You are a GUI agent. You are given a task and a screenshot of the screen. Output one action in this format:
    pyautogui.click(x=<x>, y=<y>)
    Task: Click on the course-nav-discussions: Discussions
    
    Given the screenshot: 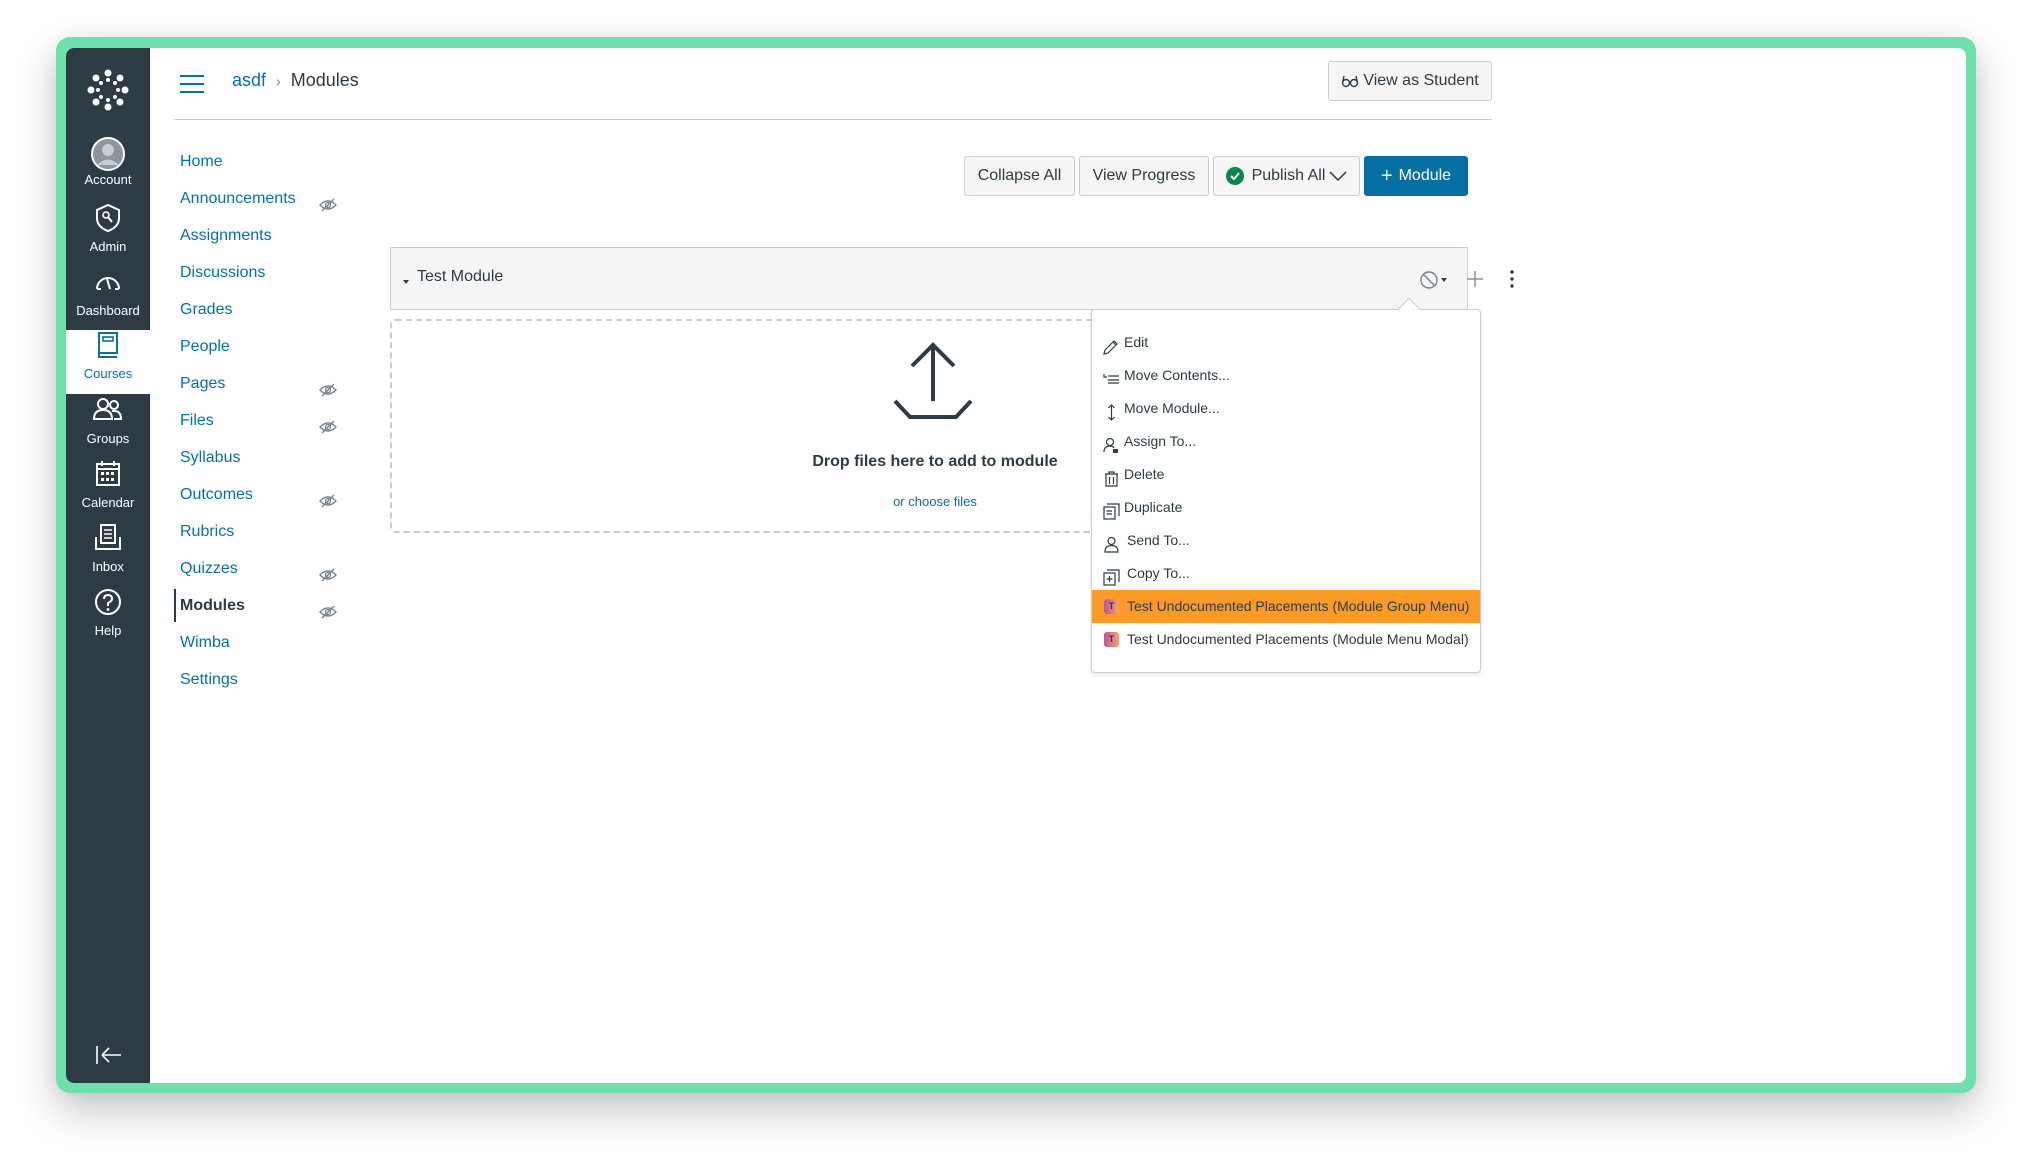 What is the action you would take?
    pyautogui.click(x=254, y=272)
    